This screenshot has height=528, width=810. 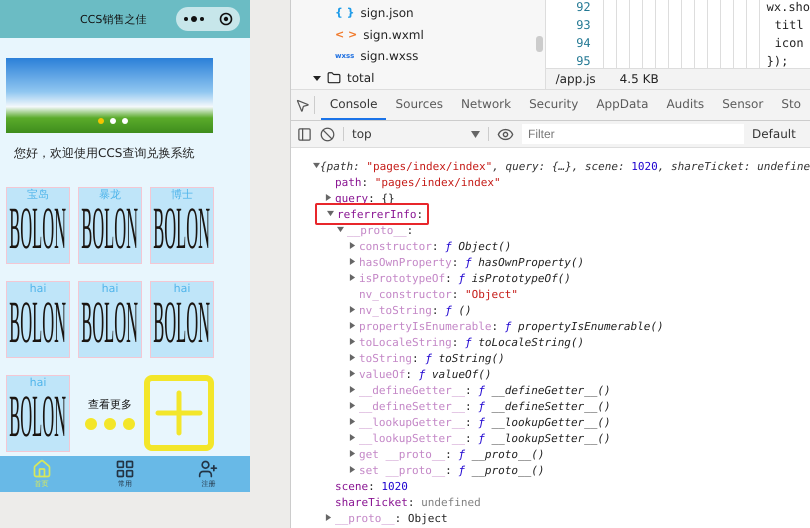 What do you see at coordinates (380, 214) in the screenshot?
I see `console-entry-text: referrerInfo:` at bounding box center [380, 214].